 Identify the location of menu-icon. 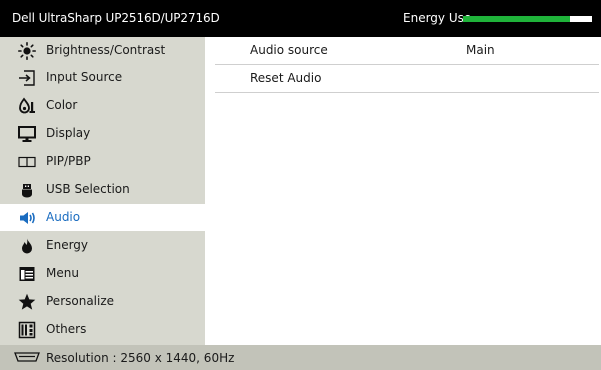
(27, 274).